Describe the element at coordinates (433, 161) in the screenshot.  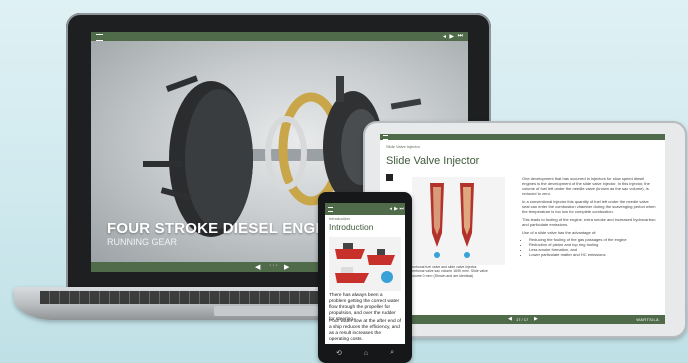
I see `page-title: Slide Valve Injector` at that location.